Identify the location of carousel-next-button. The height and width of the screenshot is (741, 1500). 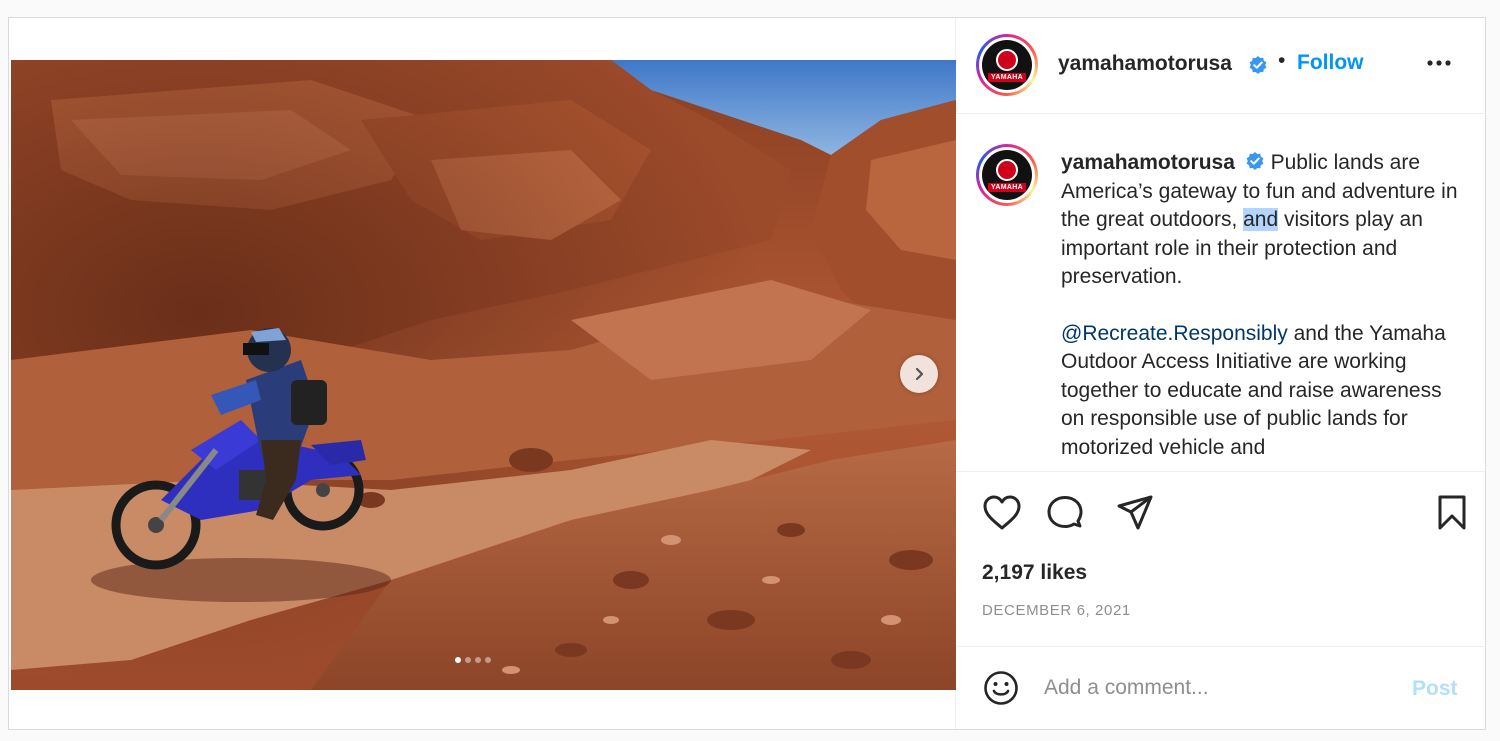
(919, 374).